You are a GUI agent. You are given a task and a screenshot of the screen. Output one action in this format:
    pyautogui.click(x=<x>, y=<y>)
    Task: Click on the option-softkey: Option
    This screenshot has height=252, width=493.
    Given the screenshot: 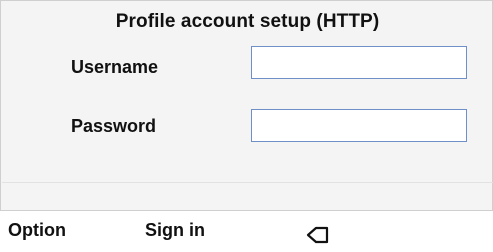 What is the action you would take?
    pyautogui.click(x=37, y=230)
    